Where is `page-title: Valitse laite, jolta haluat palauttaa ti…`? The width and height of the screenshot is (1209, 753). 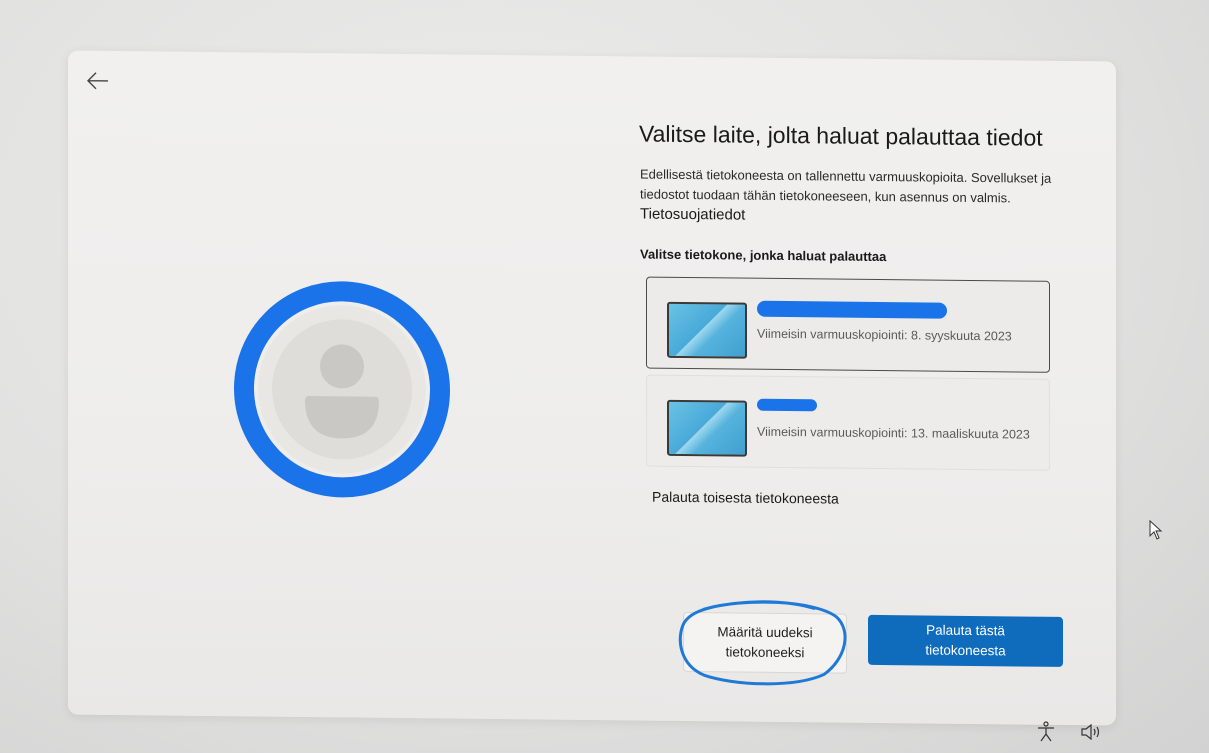 page-title: Valitse laite, jolta haluat palauttaa ti… is located at coordinates (841, 135).